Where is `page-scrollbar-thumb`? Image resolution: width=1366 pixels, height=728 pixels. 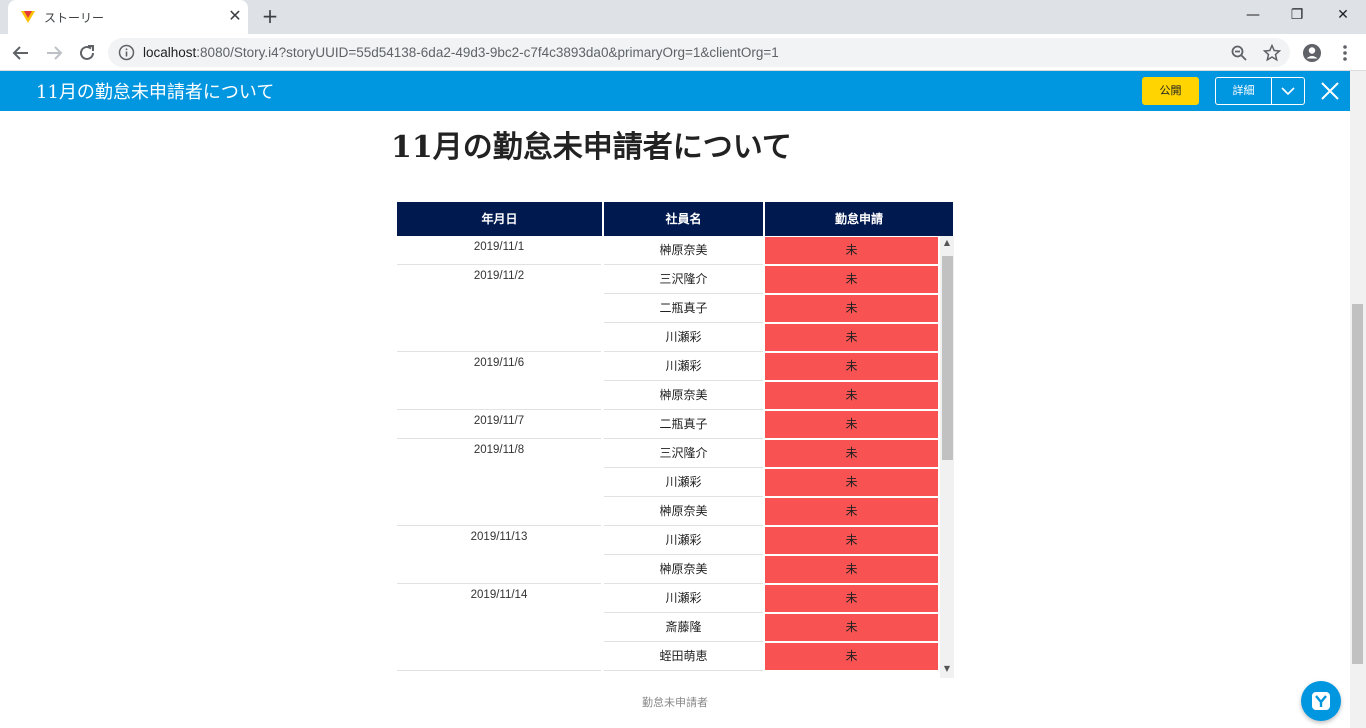 page-scrollbar-thumb is located at coordinates (1357, 484).